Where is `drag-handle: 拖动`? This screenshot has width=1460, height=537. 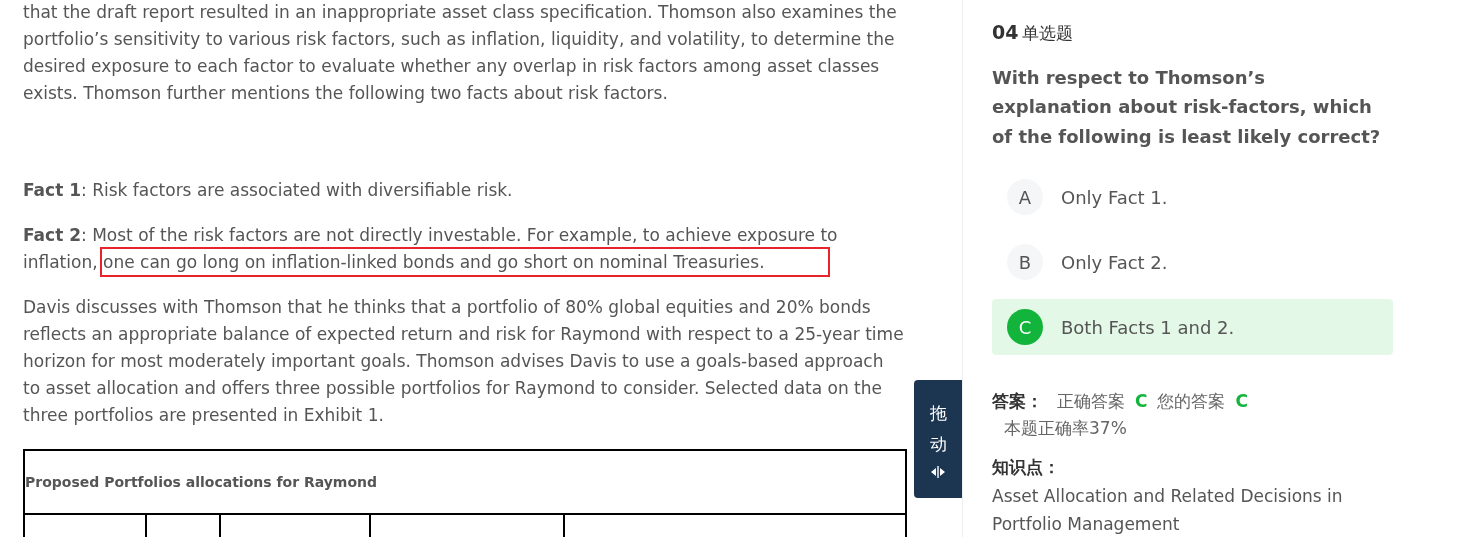
drag-handle: 拖动 is located at coordinates (938, 439).